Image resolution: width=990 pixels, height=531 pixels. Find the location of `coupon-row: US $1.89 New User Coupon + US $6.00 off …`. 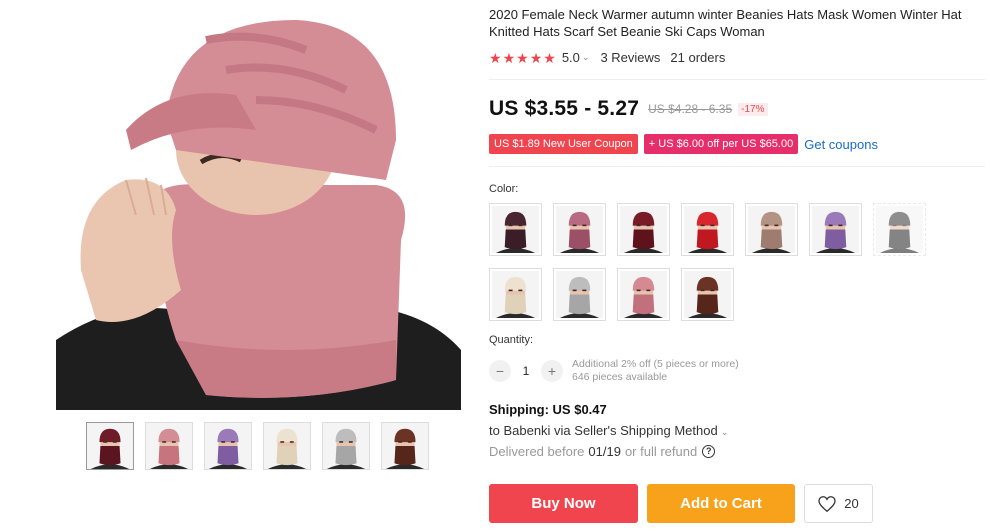

coupon-row: US $1.89 New User Coupon + US $6.00 off … is located at coordinates (683, 144).